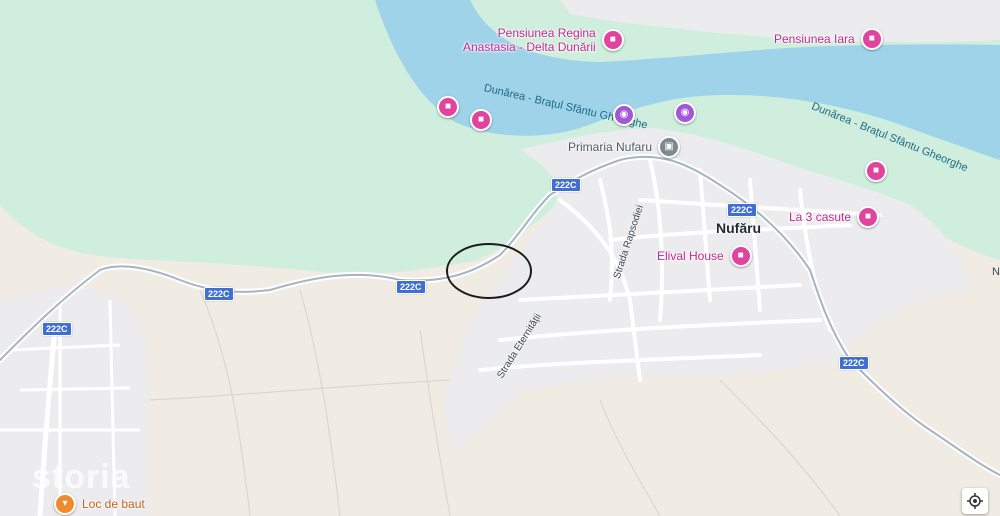 Image resolution: width=1000 pixels, height=516 pixels. I want to click on poi-label: Elival House, so click(690, 256).